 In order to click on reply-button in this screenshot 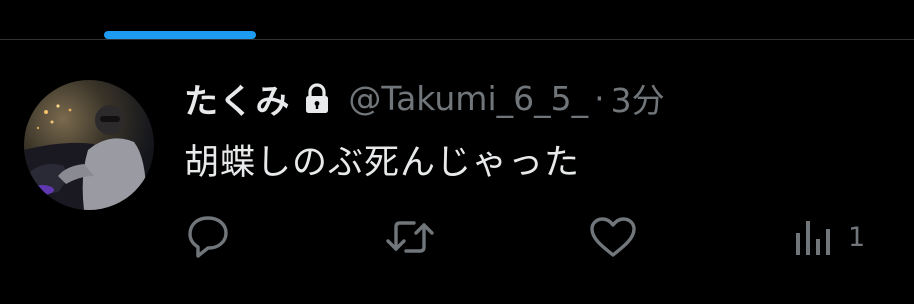, I will do `click(208, 237)`.